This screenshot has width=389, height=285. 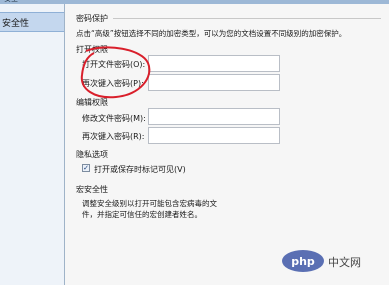 I want to click on php-watermark: php 中文网, so click(x=328, y=261).